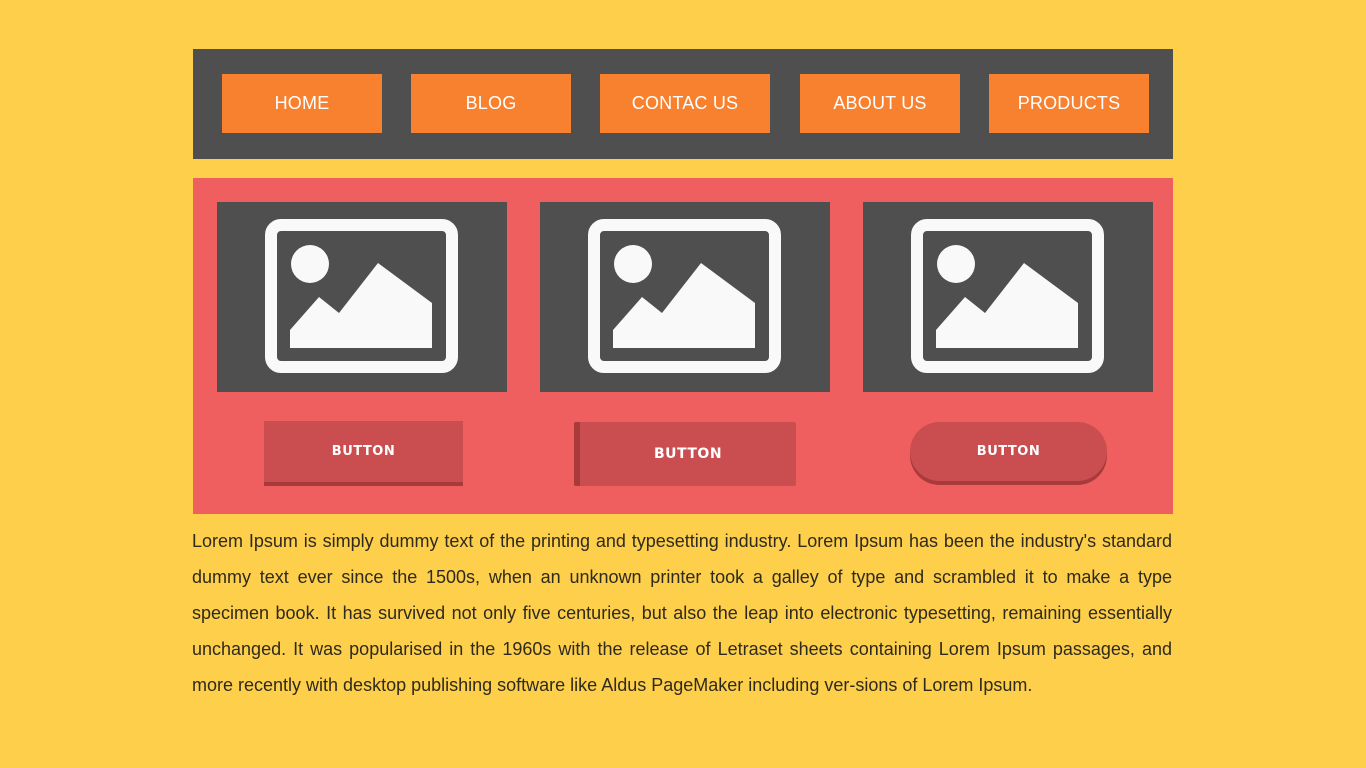  Describe the element at coordinates (685, 454) in the screenshot. I see `button-left-border: BUTTON` at that location.